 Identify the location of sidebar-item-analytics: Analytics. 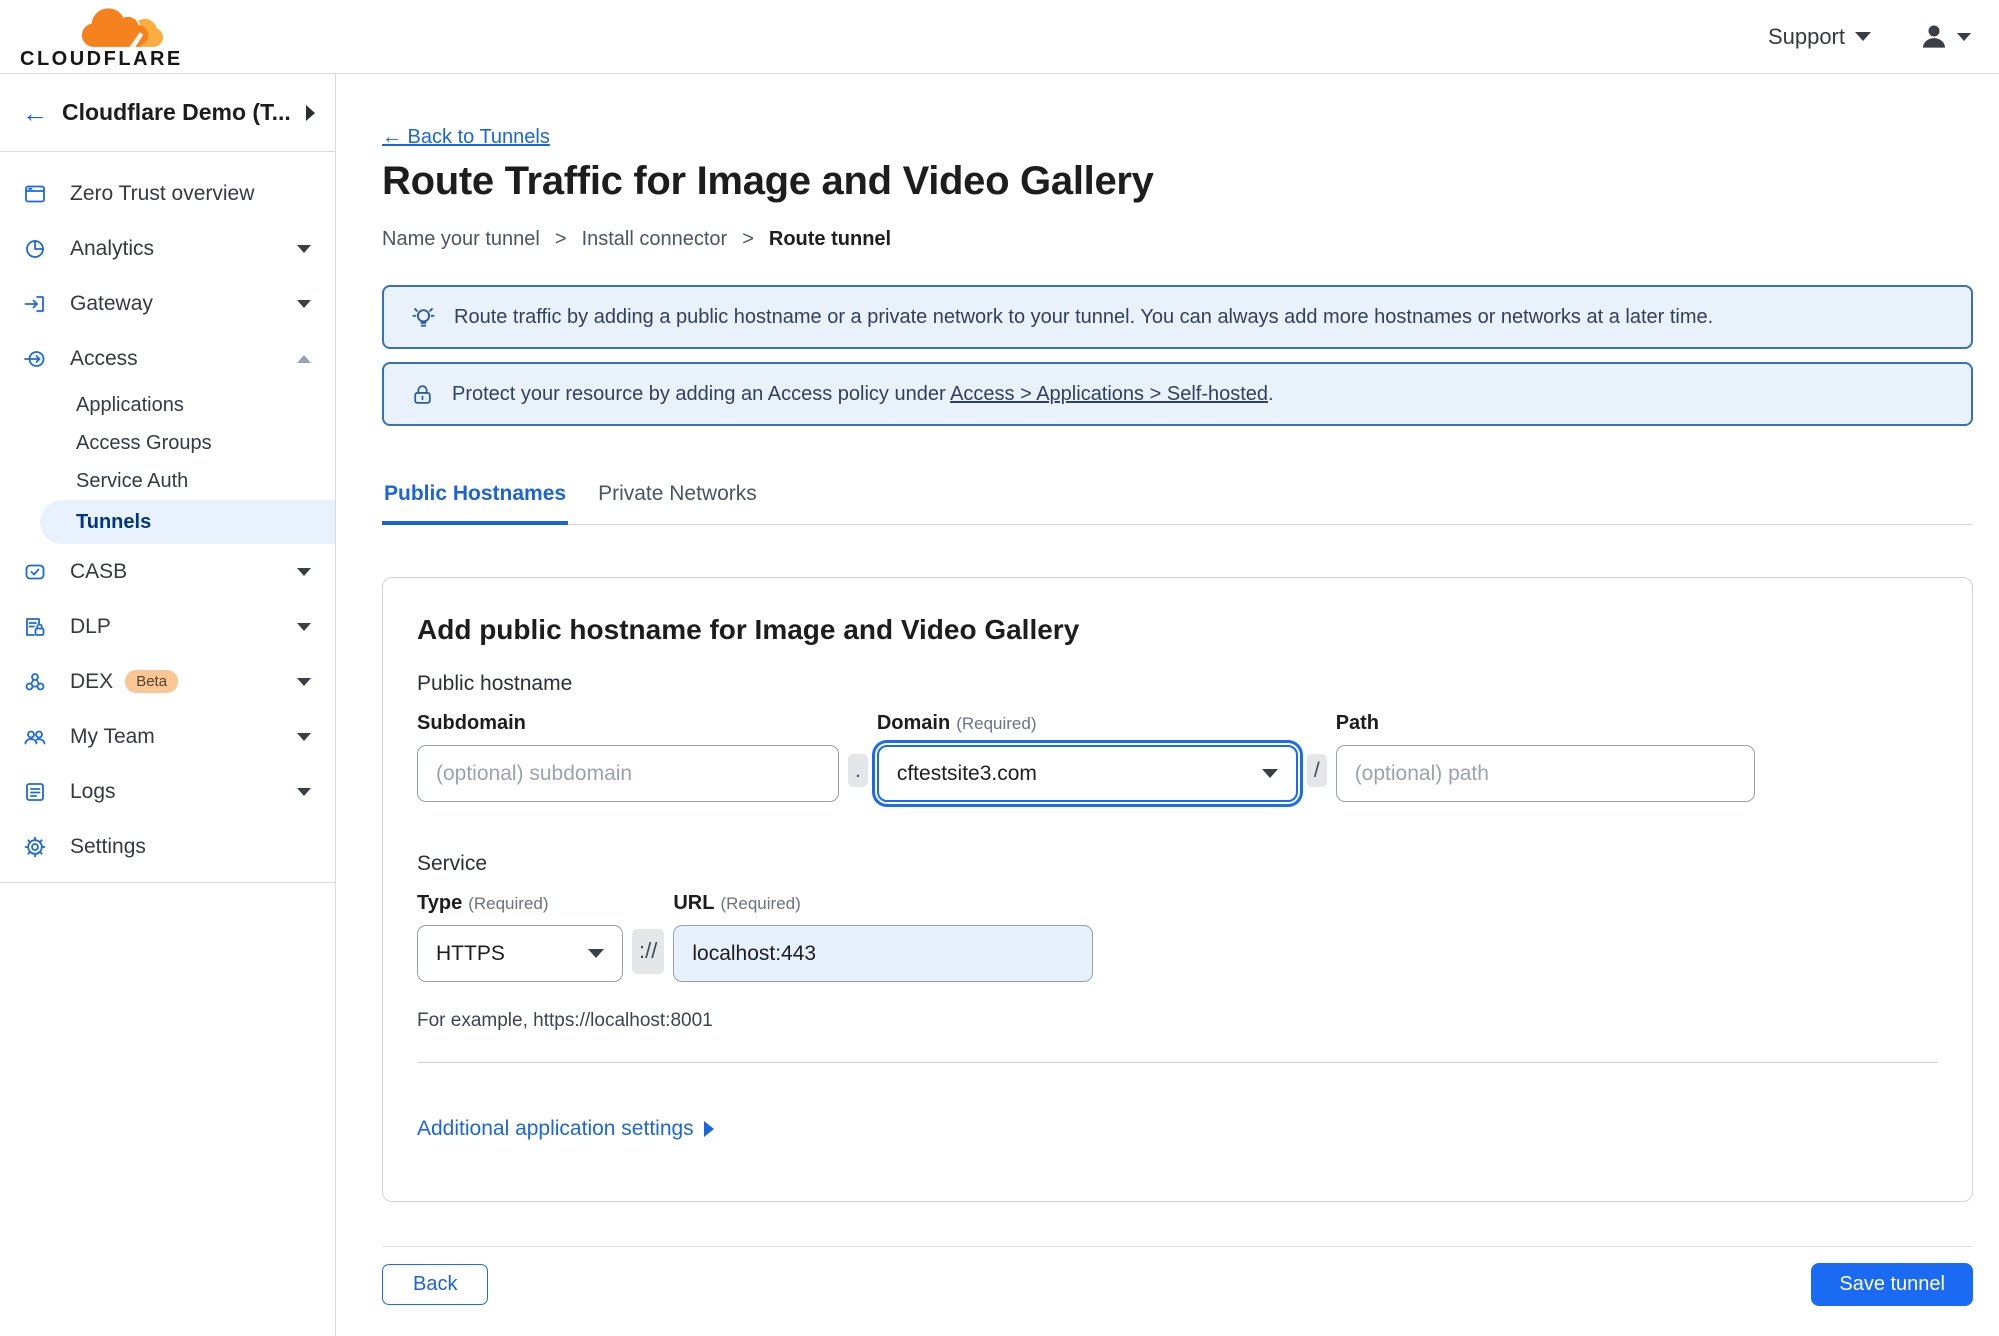
(167, 248).